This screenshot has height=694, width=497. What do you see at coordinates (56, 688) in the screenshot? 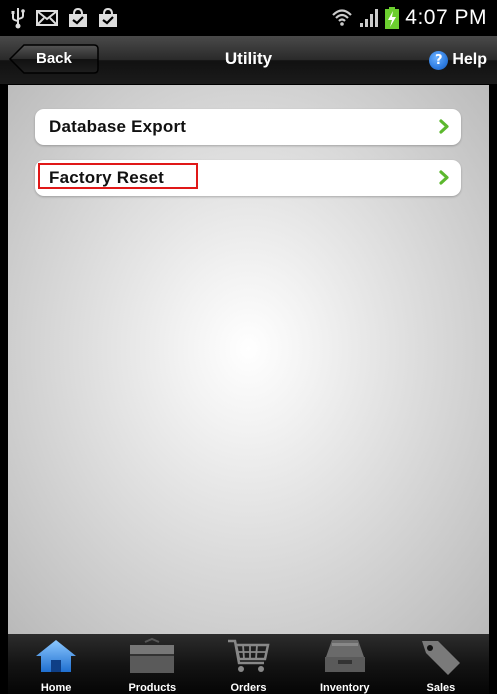
I see `tab-label: Home` at bounding box center [56, 688].